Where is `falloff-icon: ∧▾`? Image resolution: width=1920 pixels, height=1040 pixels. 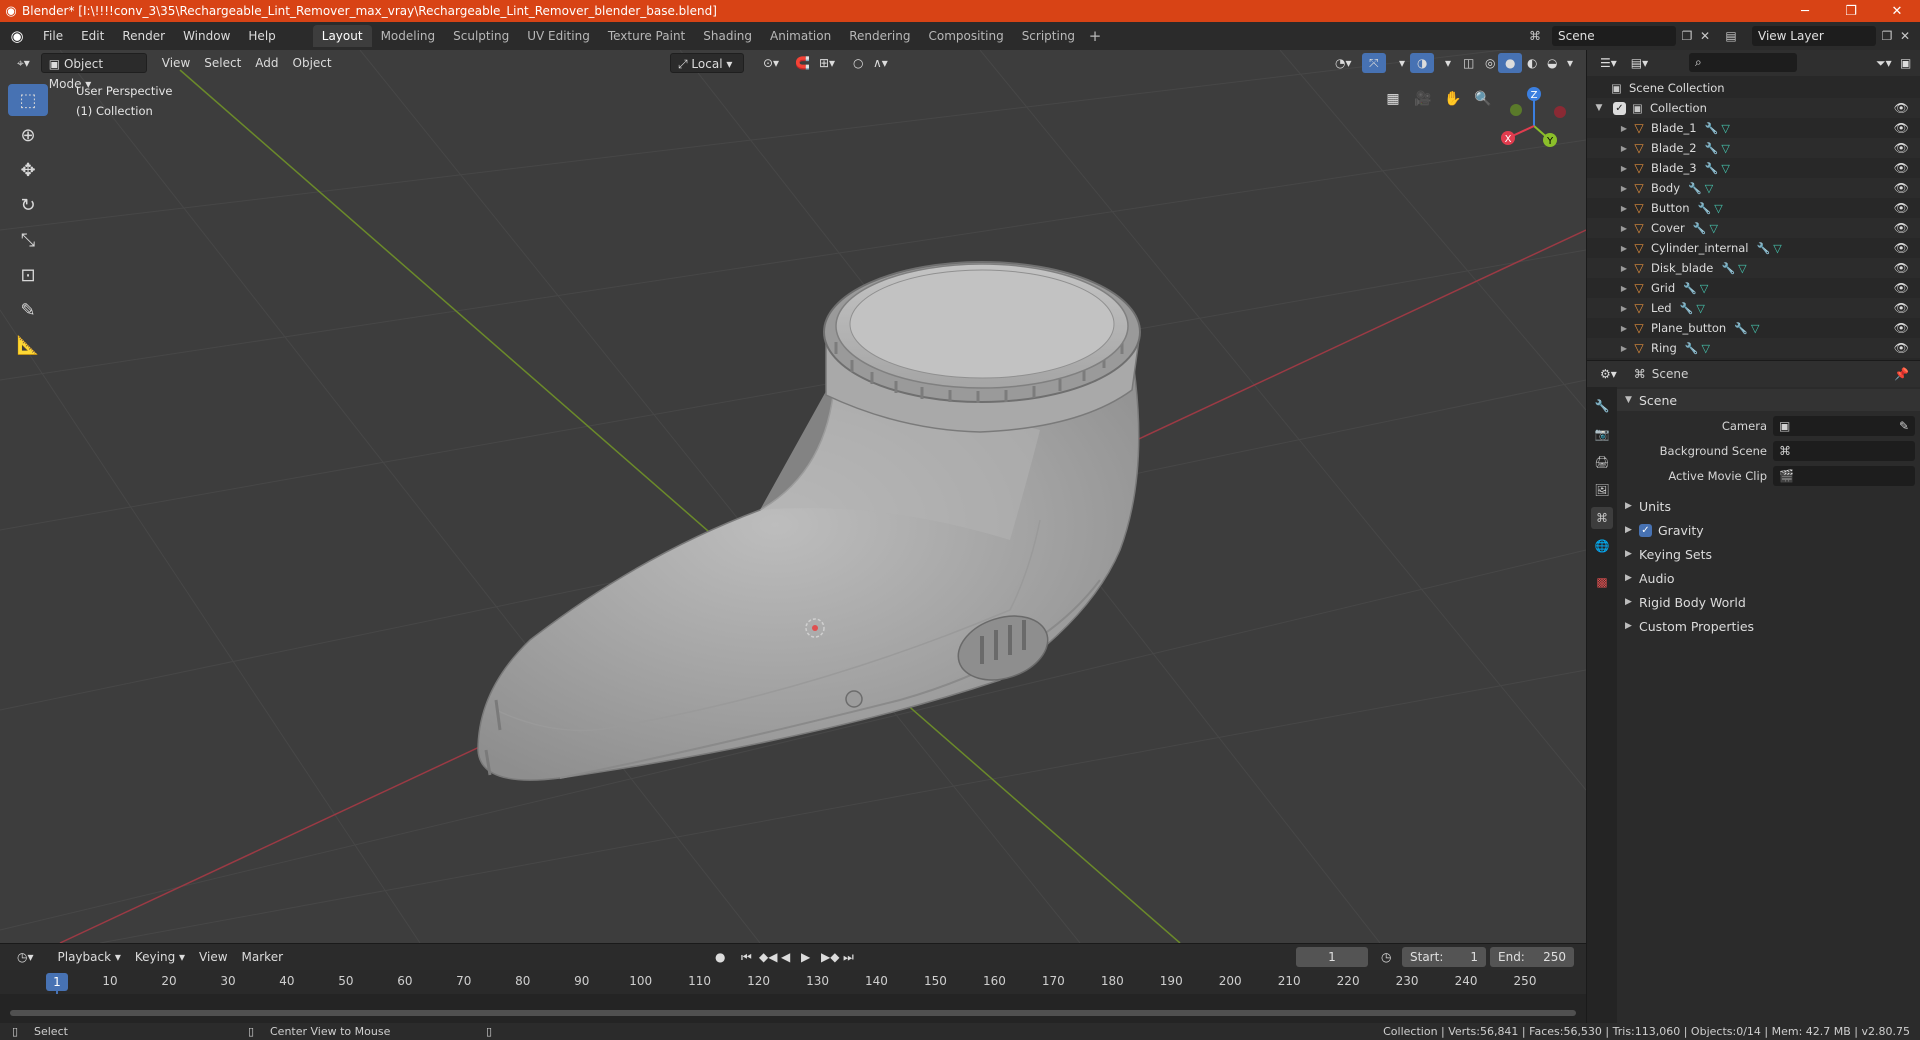 falloff-icon: ∧▾ is located at coordinates (880, 63).